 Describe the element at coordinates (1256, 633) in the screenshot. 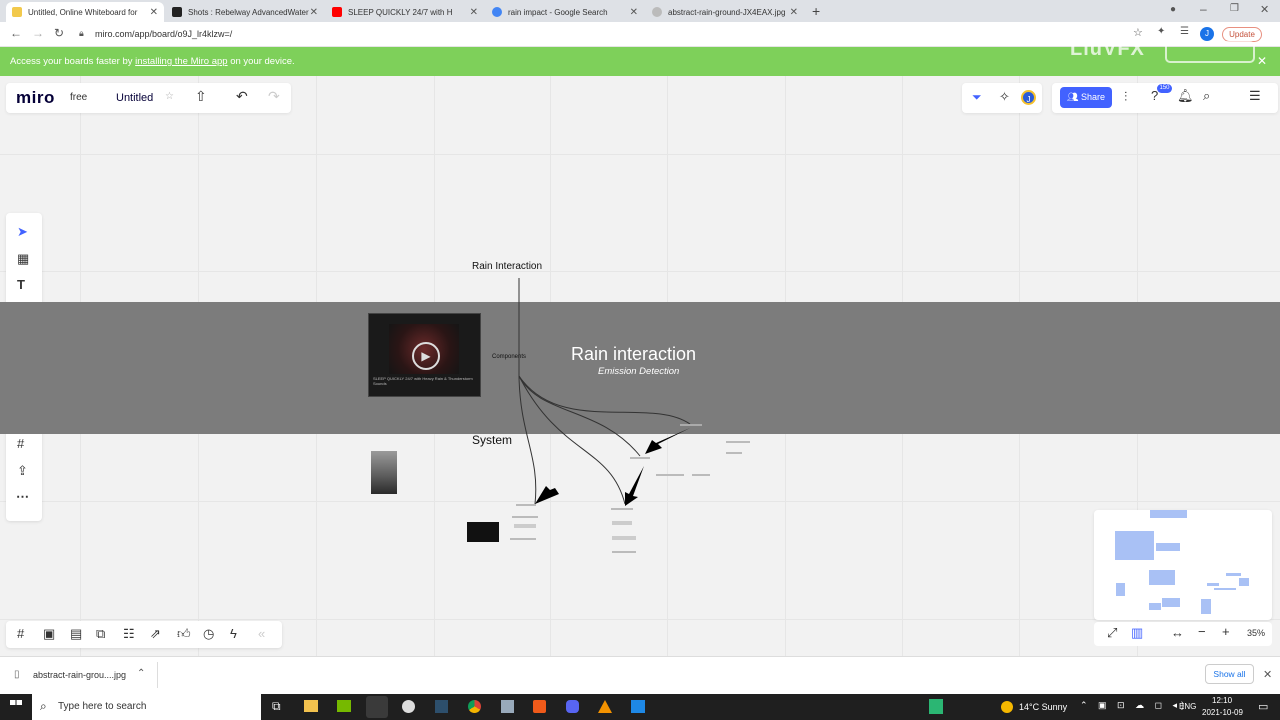

I see `zoom-level: 35%` at that location.